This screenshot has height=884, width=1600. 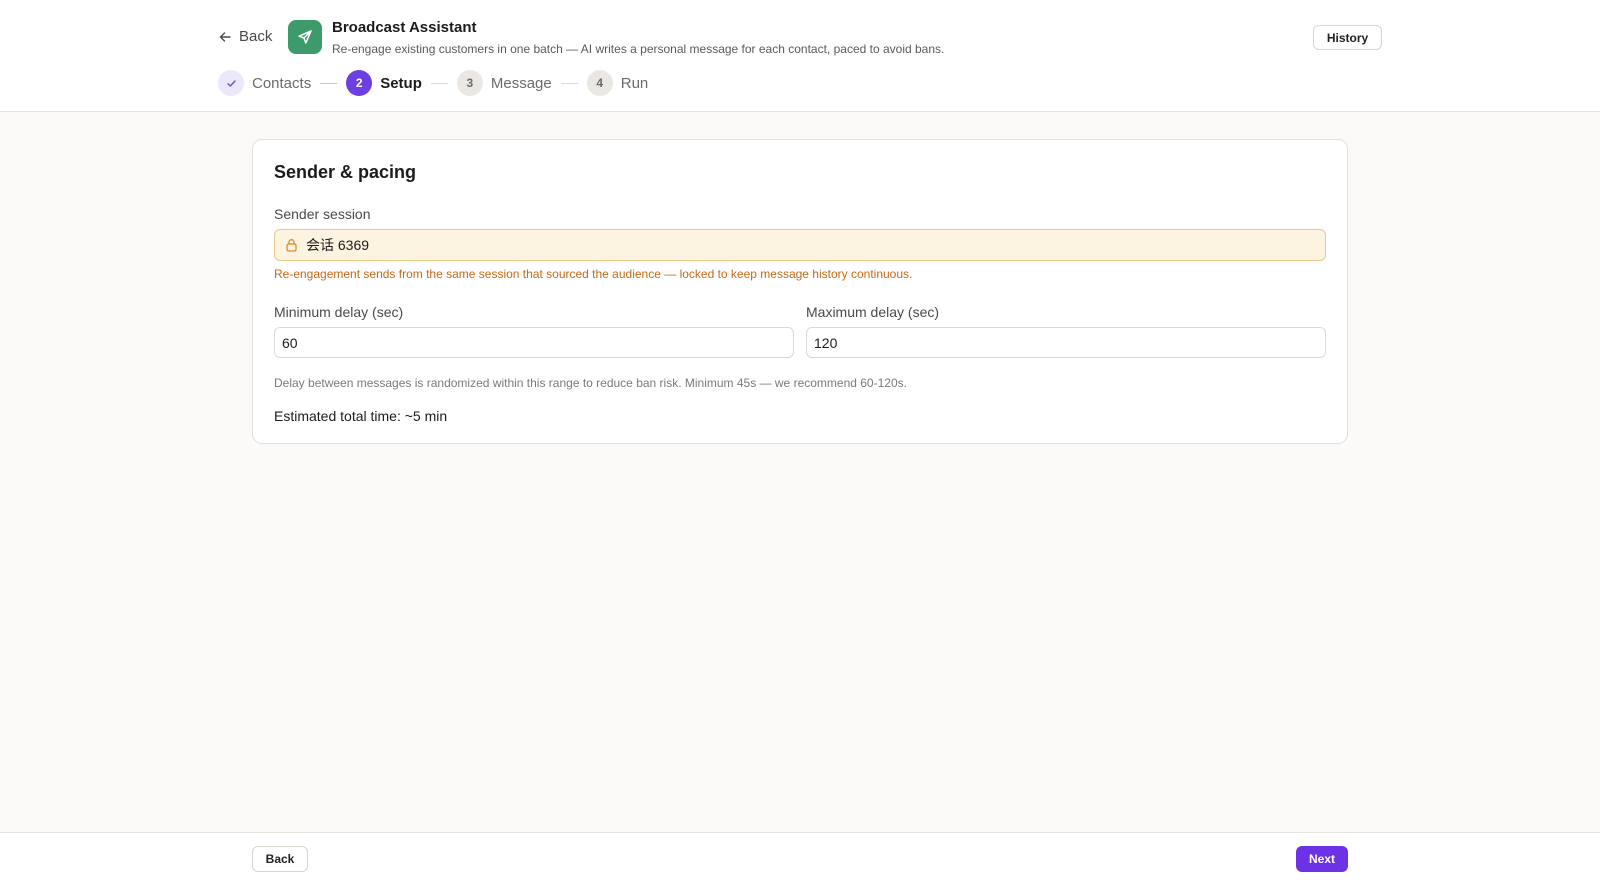 What do you see at coordinates (1322, 859) in the screenshot?
I see `next-button: Next` at bounding box center [1322, 859].